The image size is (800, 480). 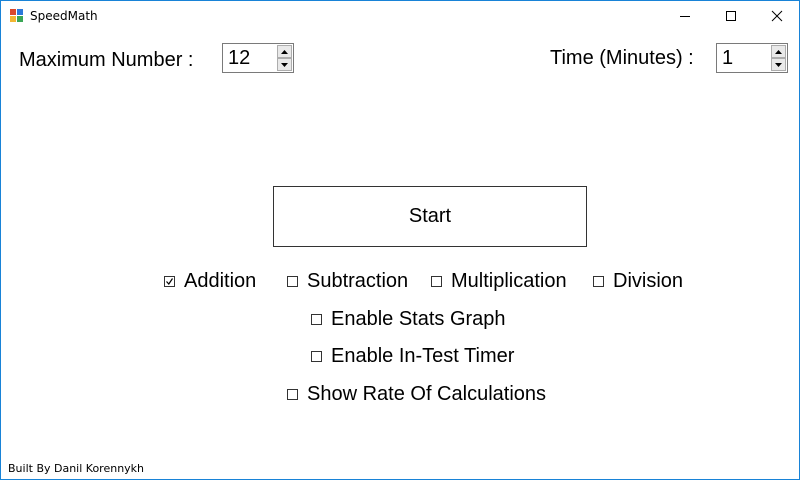 I want to click on checkbox-label: Subtraction, so click(x=358, y=281).